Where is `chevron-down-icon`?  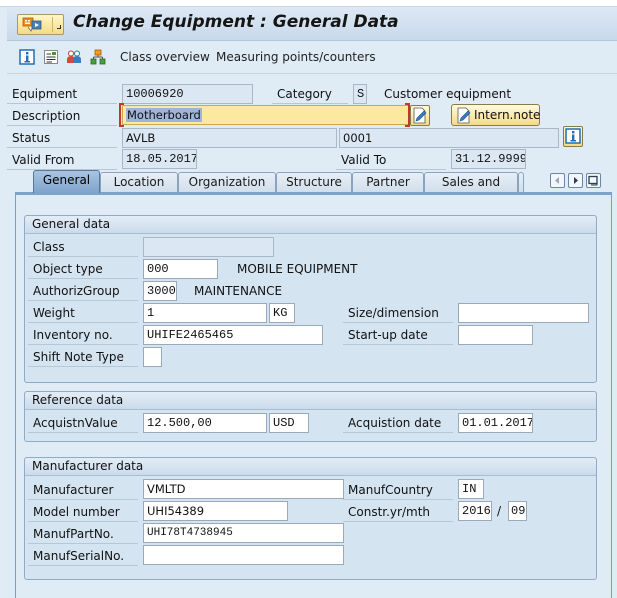
chevron-down-icon is located at coordinates (59, 27).